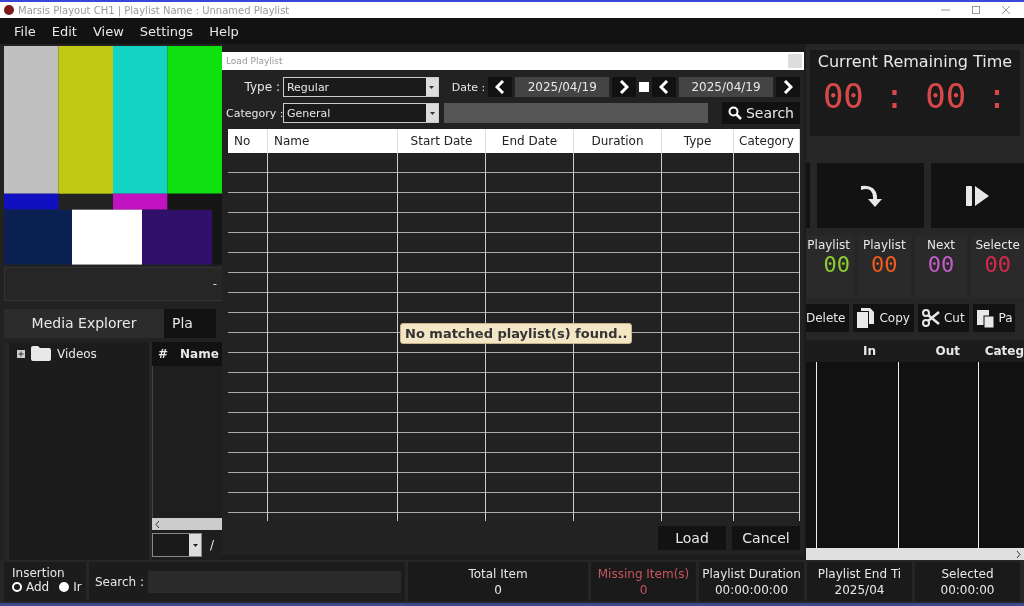 The width and height of the screenshot is (1024, 606). Describe the element at coordinates (947, 351) in the screenshot. I see `column-header: Out` at that location.